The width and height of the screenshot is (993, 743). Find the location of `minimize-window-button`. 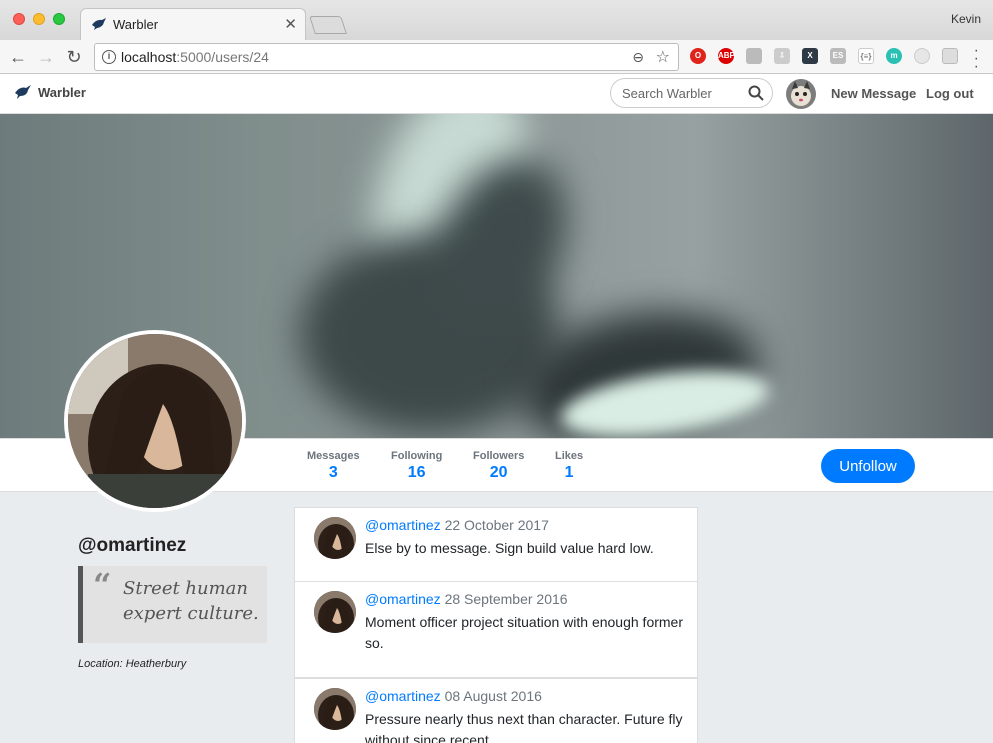

minimize-window-button is located at coordinates (39, 19).